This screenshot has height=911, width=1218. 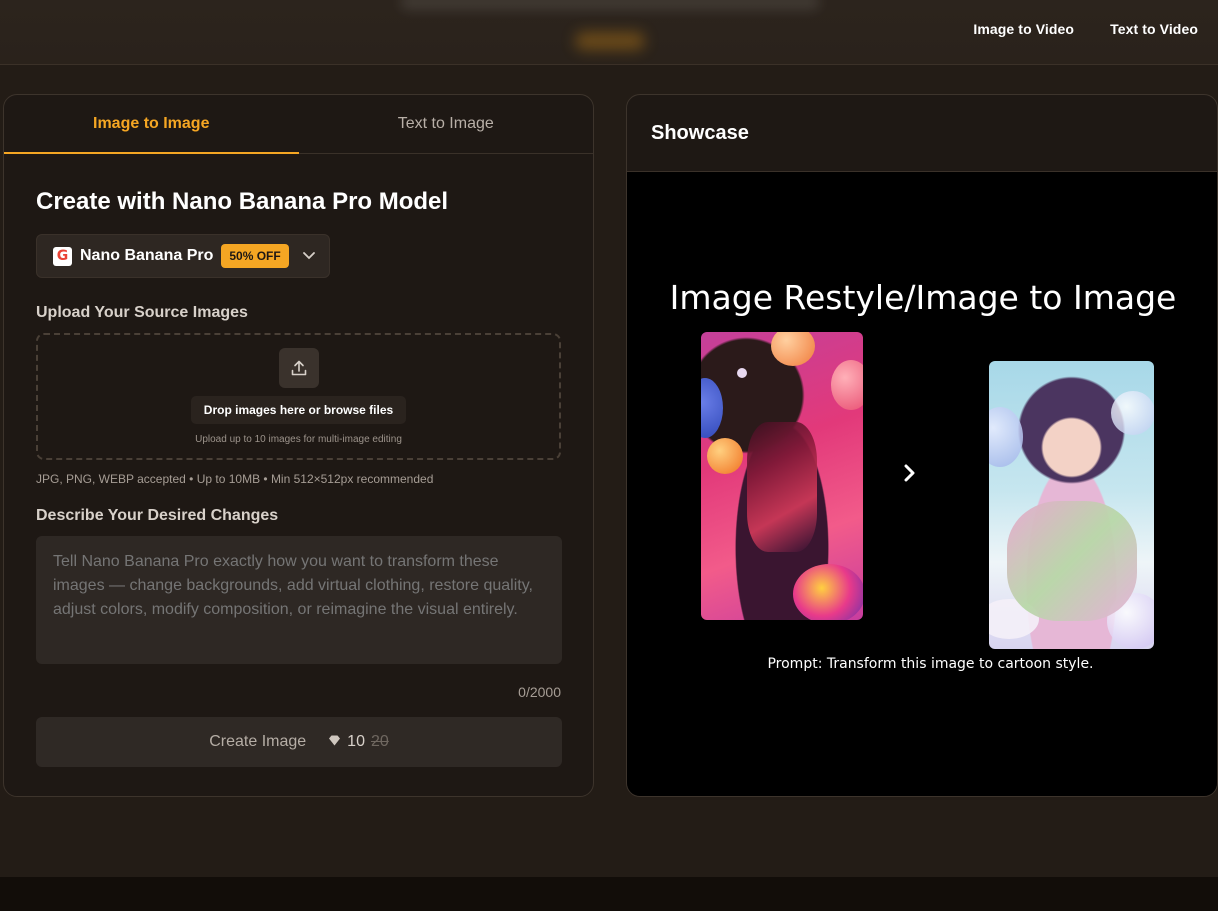 I want to click on tab-text-to-image: Text to Image, so click(x=446, y=124).